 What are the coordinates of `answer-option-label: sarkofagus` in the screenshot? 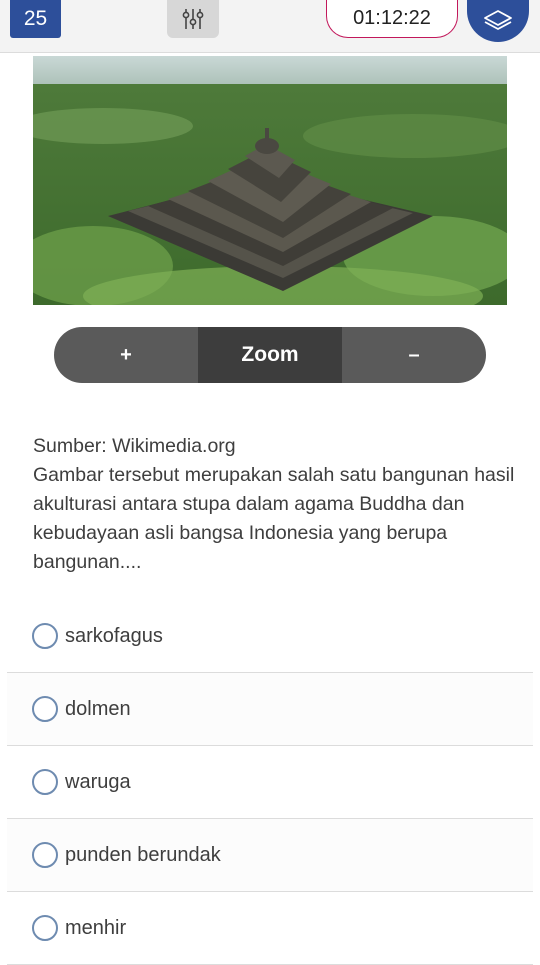 It's located at (114, 635).